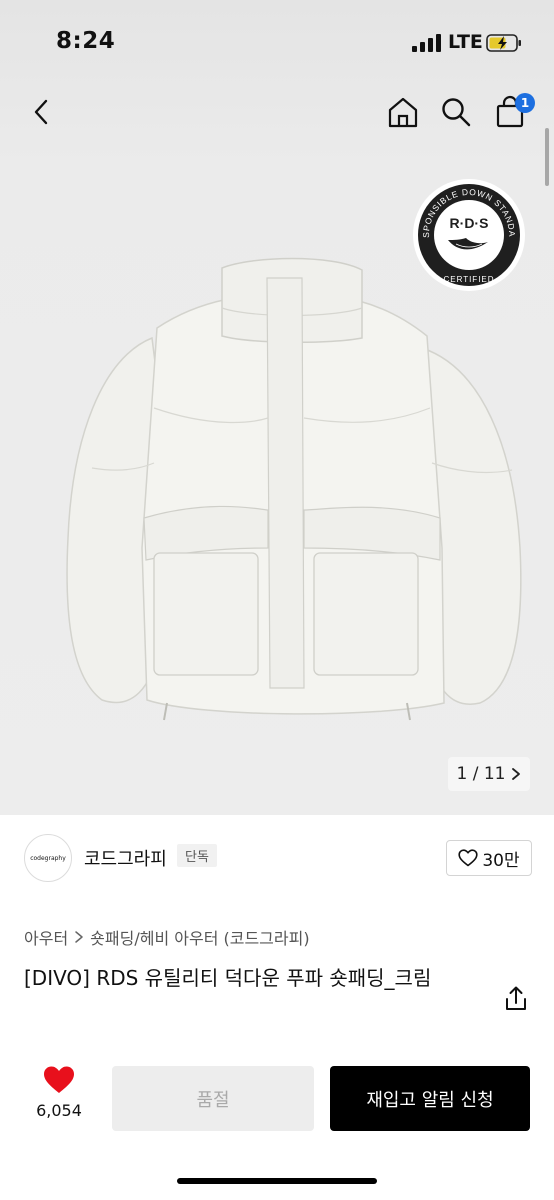  I want to click on share-icon, so click(516, 998).